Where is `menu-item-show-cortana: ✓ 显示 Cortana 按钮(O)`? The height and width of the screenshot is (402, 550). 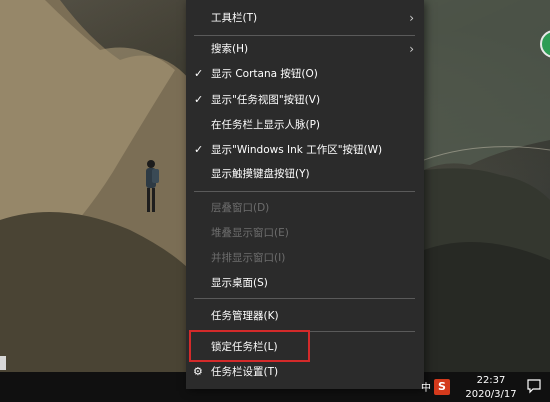
menu-item-show-cortana: ✓ 显示 Cortana 按钮(O) is located at coordinates (305, 74).